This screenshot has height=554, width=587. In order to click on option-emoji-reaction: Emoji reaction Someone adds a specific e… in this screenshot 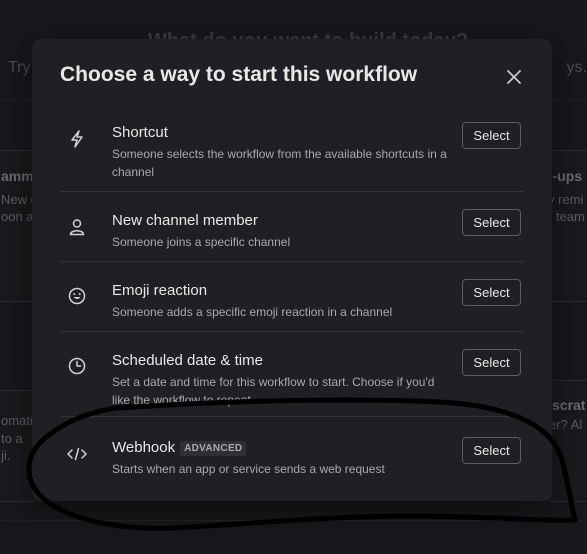, I will do `click(292, 297)`.